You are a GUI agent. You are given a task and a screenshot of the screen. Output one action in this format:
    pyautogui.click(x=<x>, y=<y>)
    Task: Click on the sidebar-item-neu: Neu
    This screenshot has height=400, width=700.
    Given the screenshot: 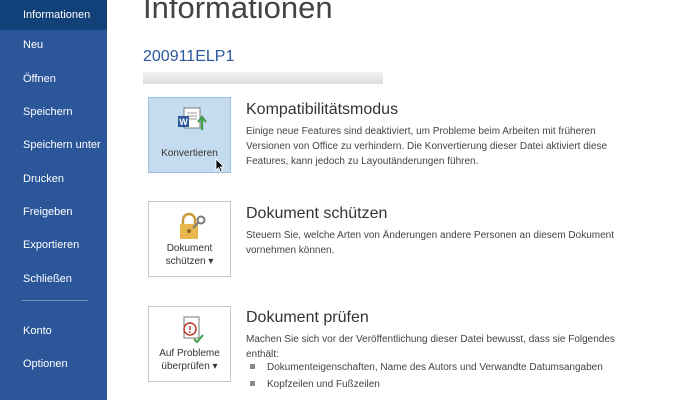 What is the action you would take?
    pyautogui.click(x=53, y=45)
    